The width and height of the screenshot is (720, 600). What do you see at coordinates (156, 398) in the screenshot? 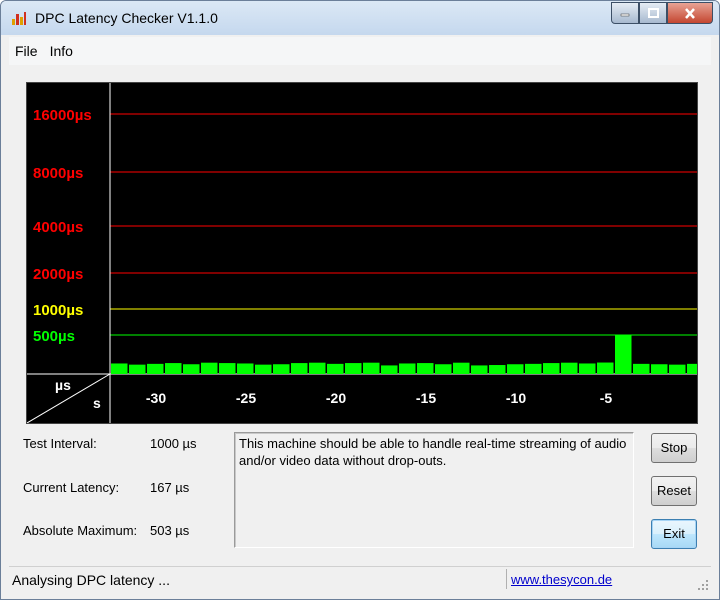
I see `x-tick-label: -30` at bounding box center [156, 398].